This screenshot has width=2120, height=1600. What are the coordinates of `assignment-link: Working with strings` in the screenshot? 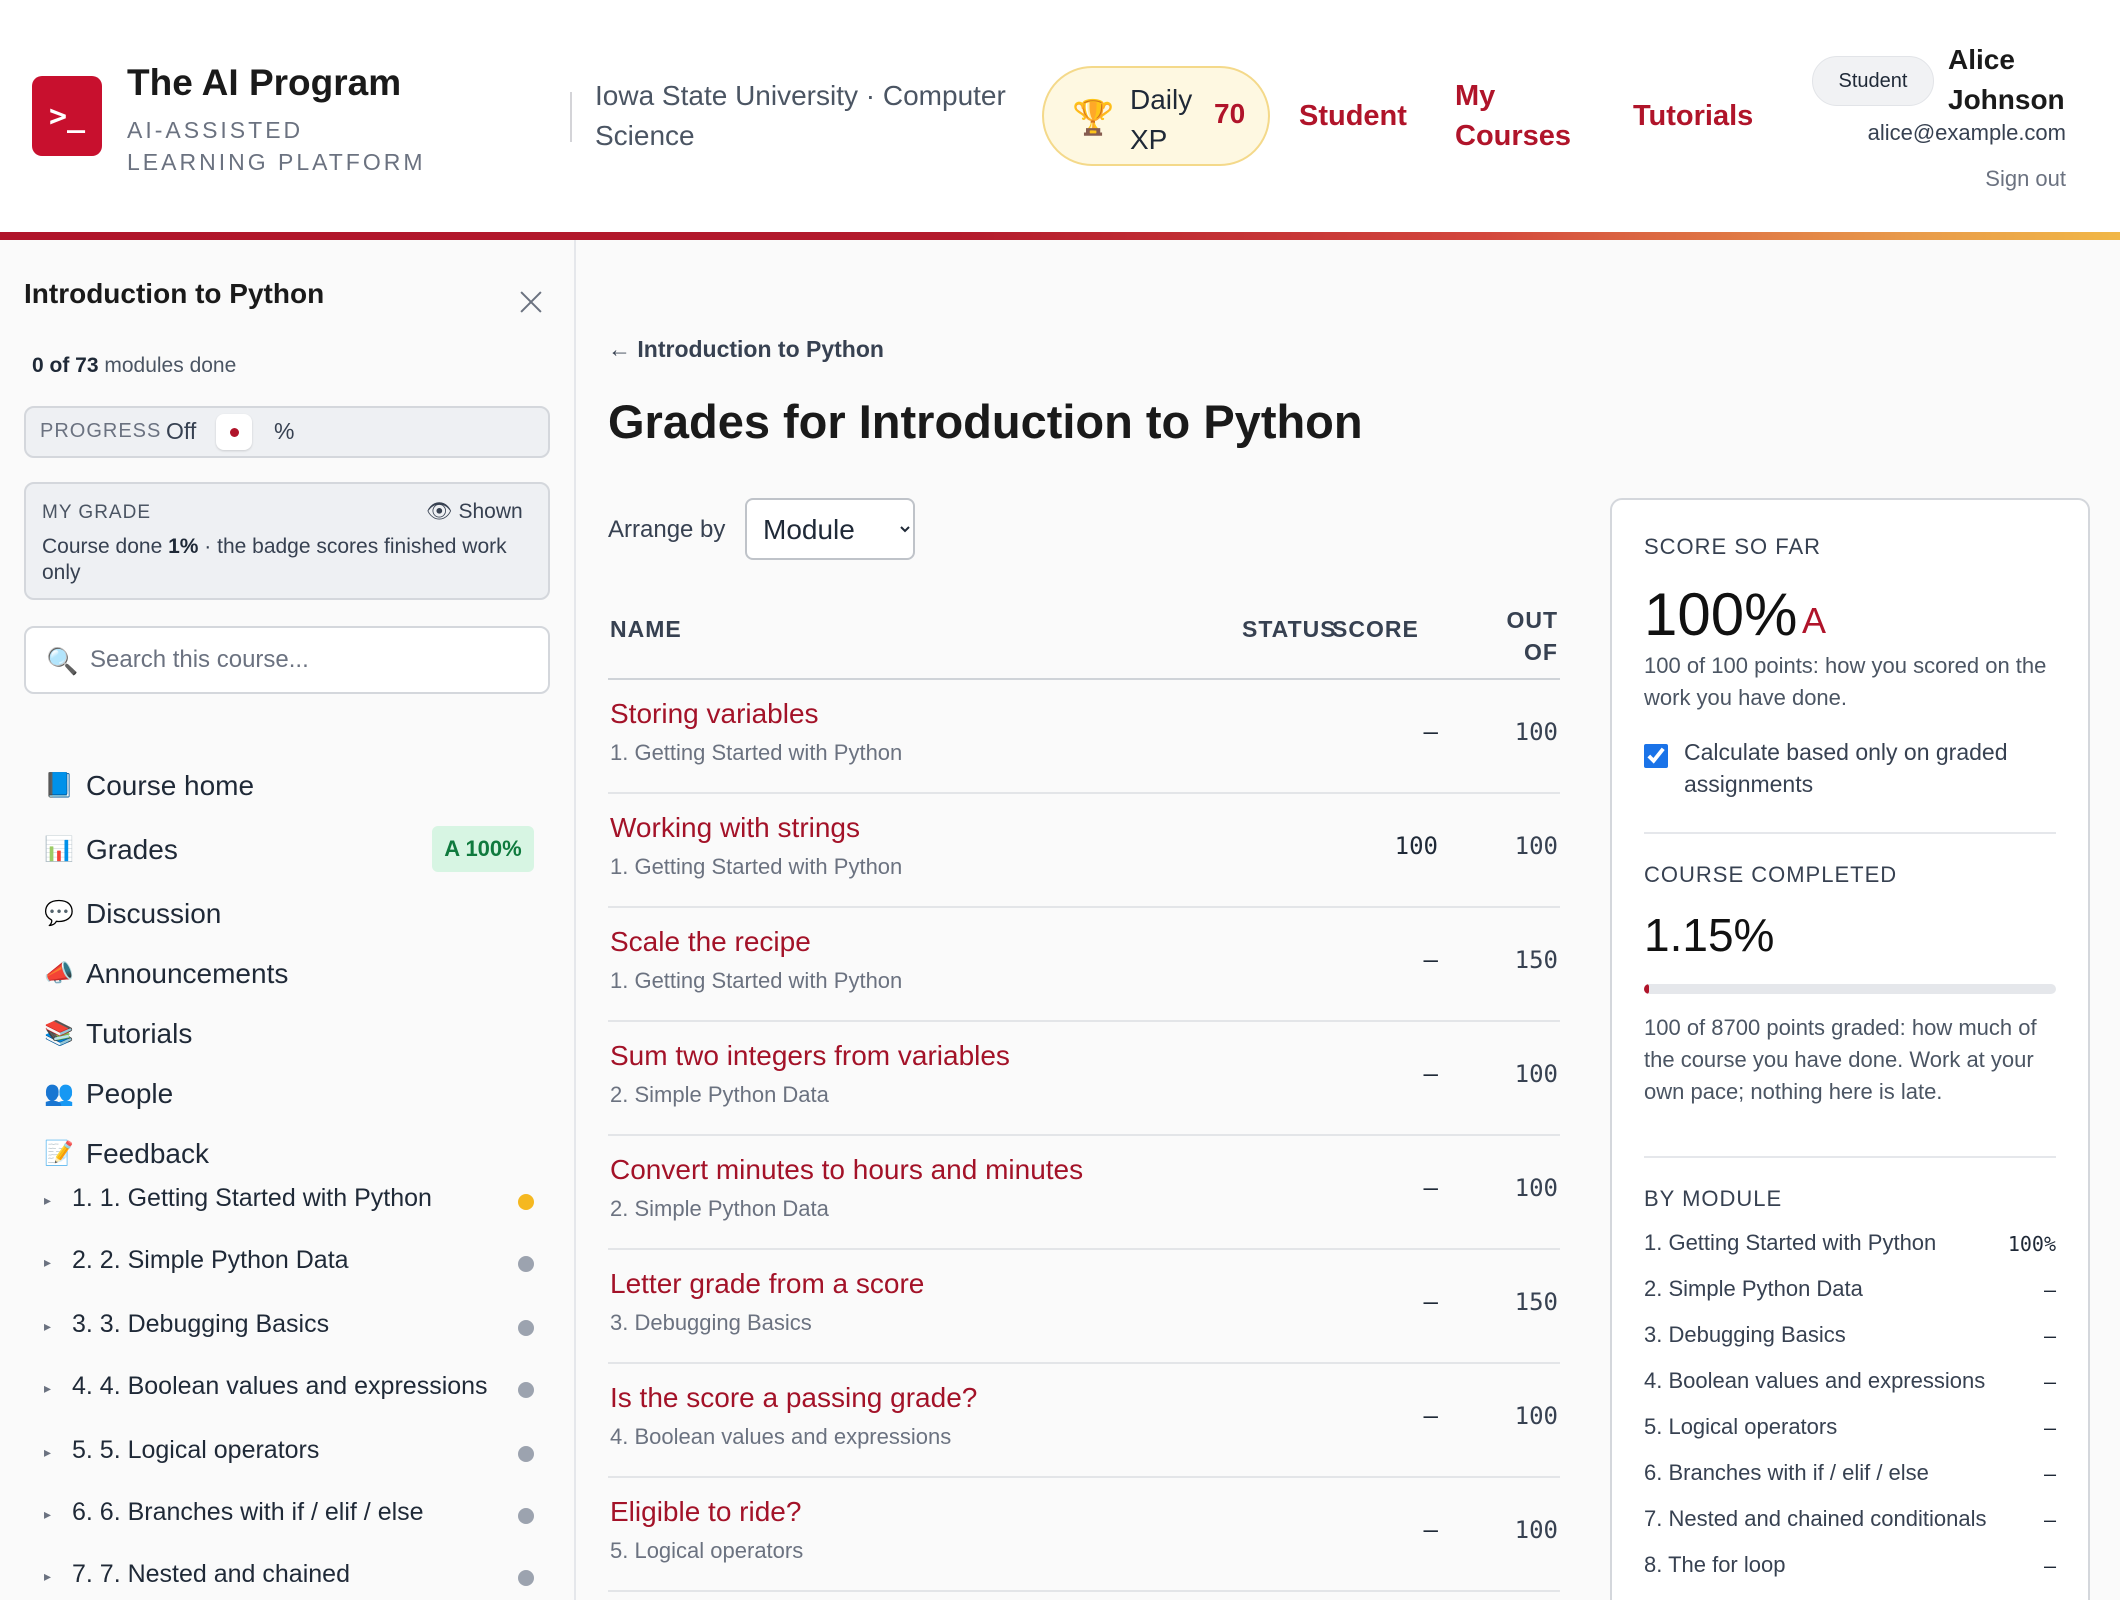 It's located at (735, 828).